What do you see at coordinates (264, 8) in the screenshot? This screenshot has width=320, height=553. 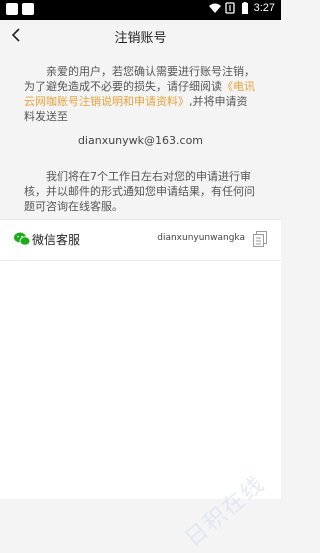 I see `status-time: 3:27` at bounding box center [264, 8].